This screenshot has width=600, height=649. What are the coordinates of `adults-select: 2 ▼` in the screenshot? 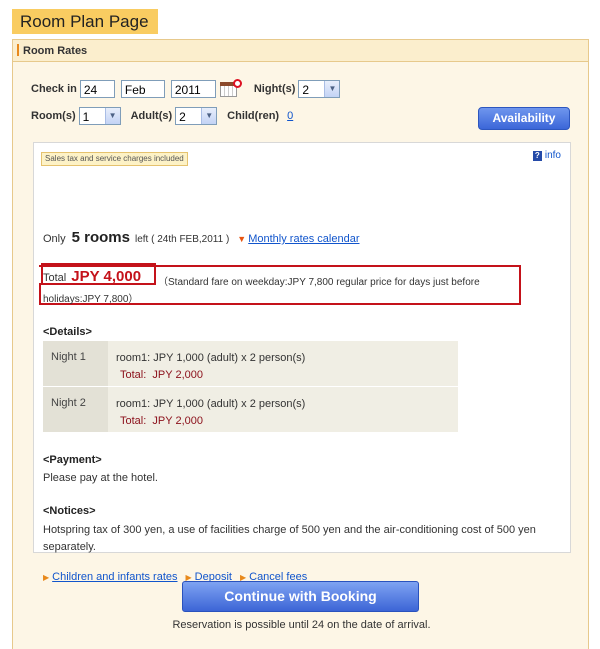 It's located at (196, 116).